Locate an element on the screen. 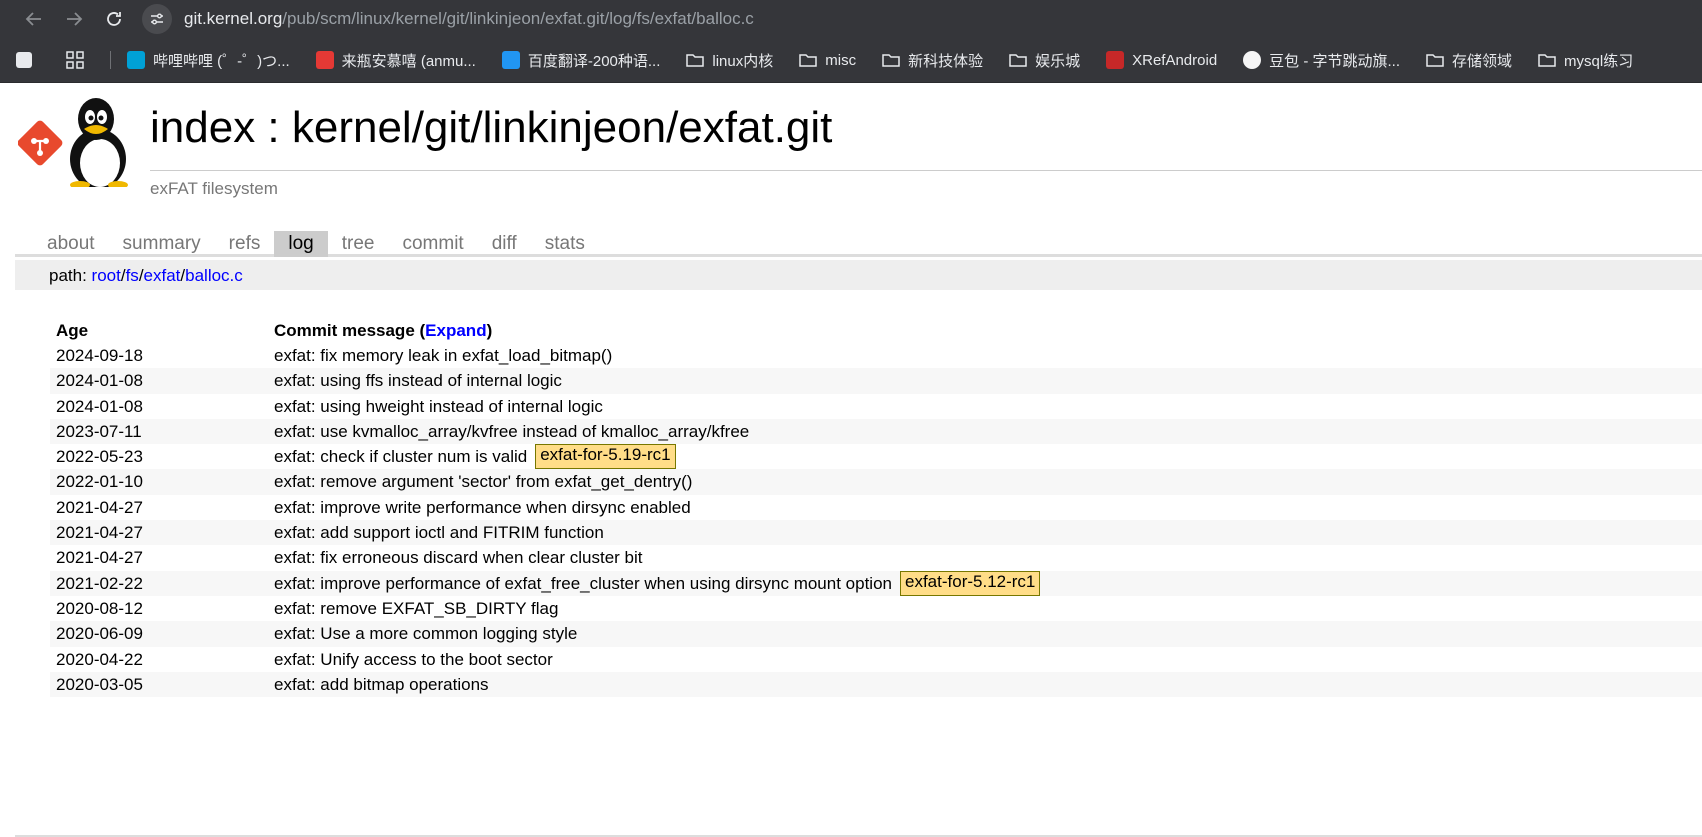 Image resolution: width=1702 pixels, height=837 pixels. commit-message-link: exfat: remove EXFAT_SB_DIRTY flag is located at coordinates (416, 608).